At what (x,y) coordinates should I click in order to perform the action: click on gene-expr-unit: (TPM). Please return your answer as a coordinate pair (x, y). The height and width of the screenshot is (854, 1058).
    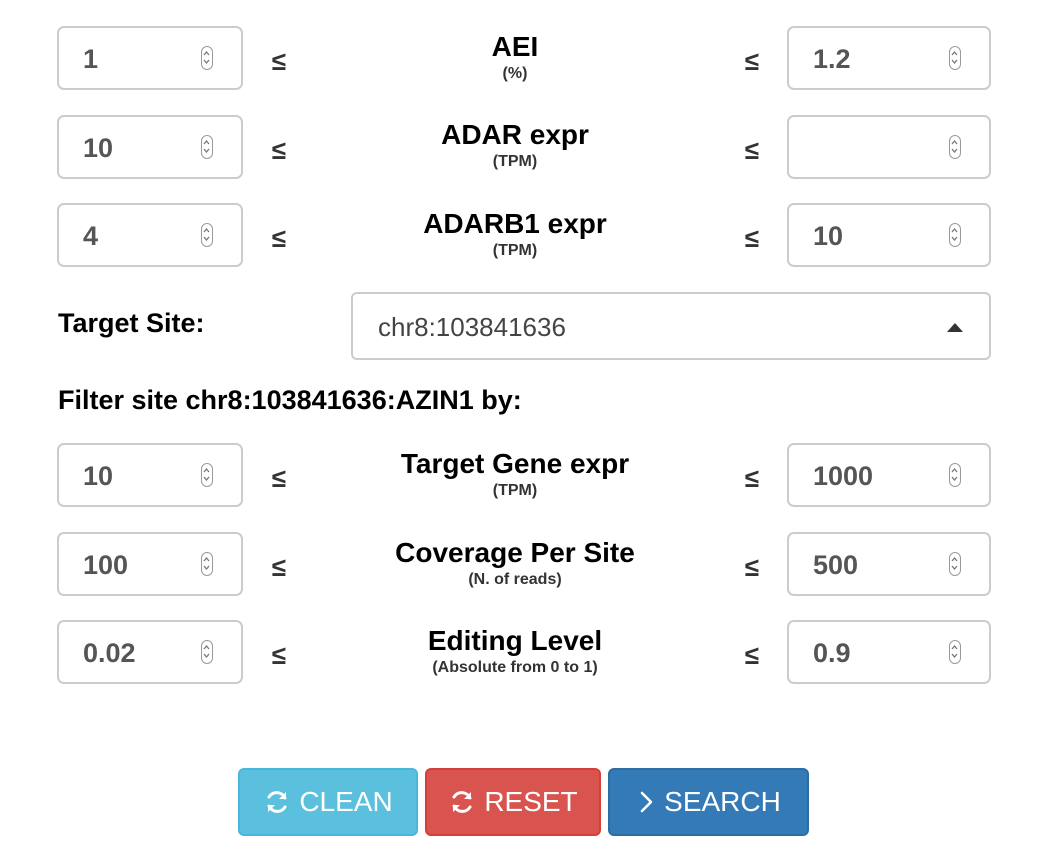
    Looking at the image, I should click on (515, 490).